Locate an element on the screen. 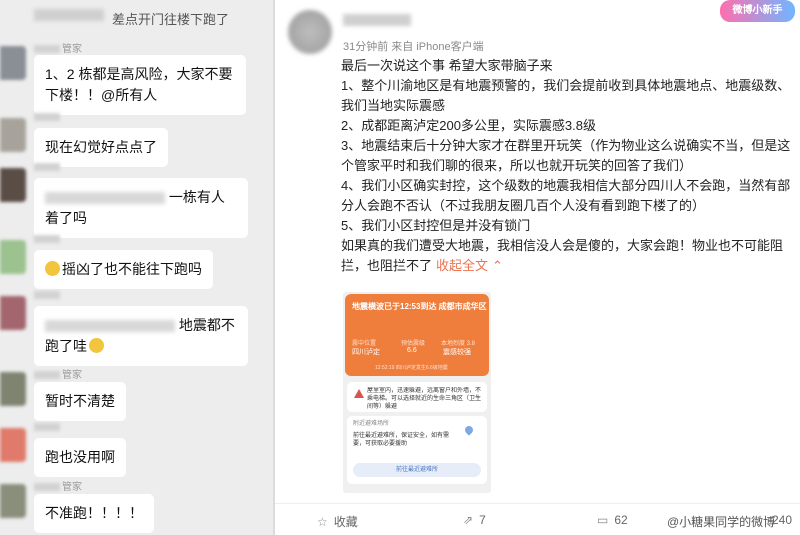 The image size is (800, 535). chat-bubble: 一栋有人 着了吗 is located at coordinates (141, 208).